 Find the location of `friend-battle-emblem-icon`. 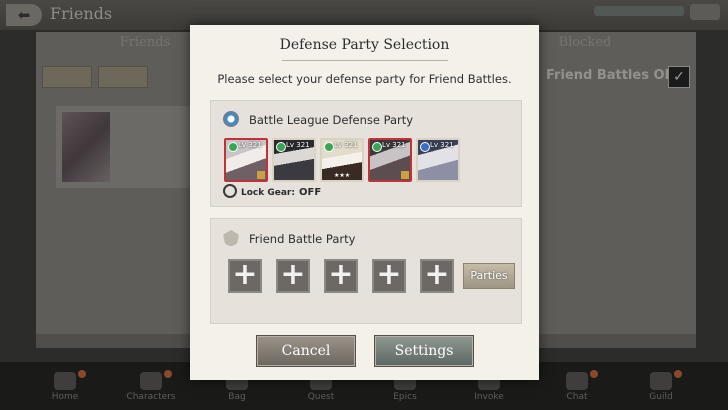

friend-battle-emblem-icon is located at coordinates (231, 238).